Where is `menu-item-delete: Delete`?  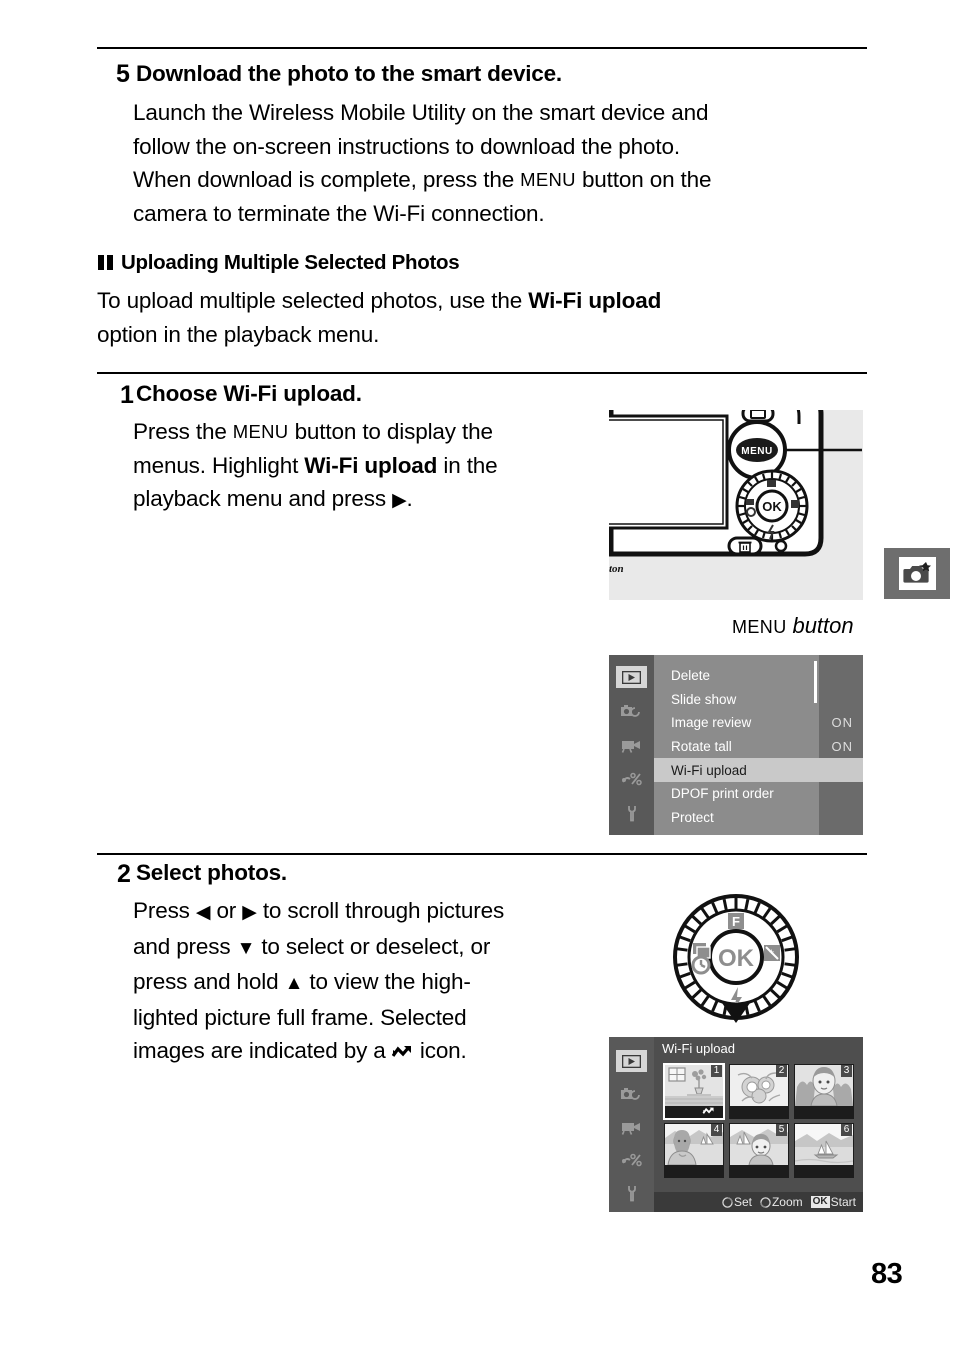
menu-item-delete: Delete is located at coordinates (758, 676).